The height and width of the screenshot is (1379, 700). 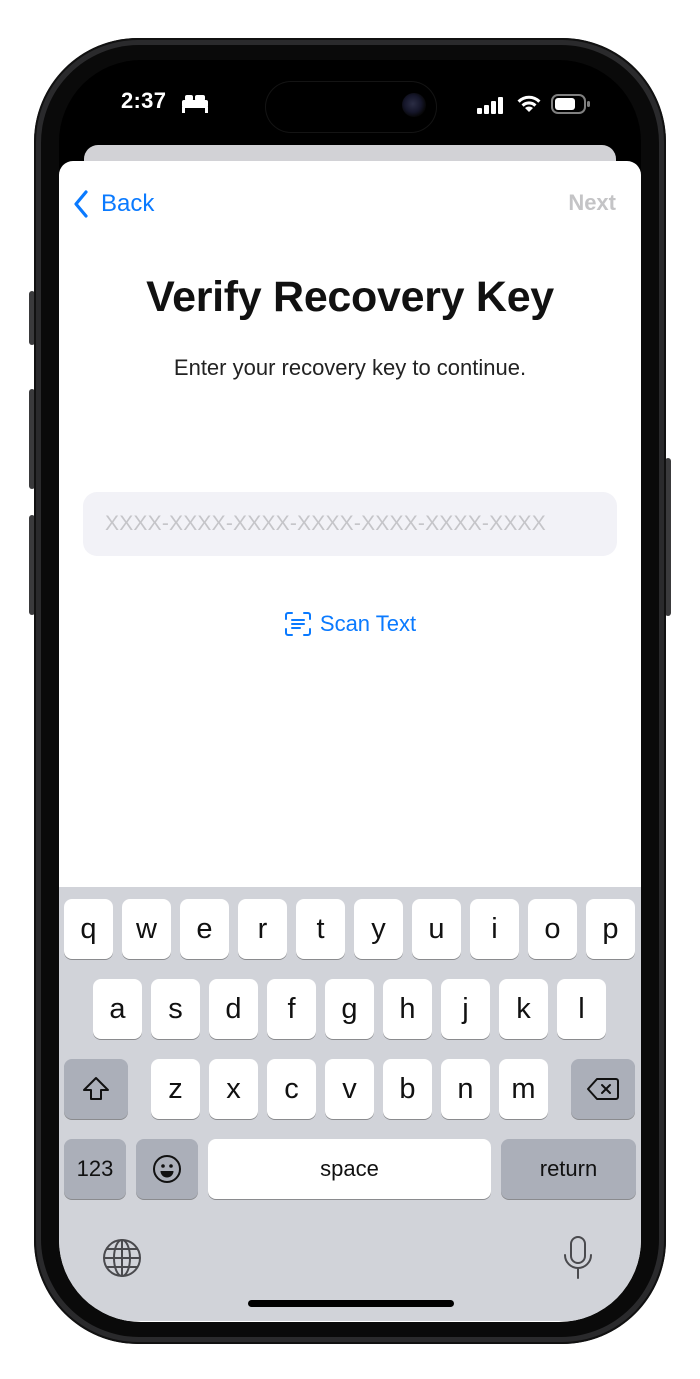 I want to click on delete-key, so click(x=603, y=1089).